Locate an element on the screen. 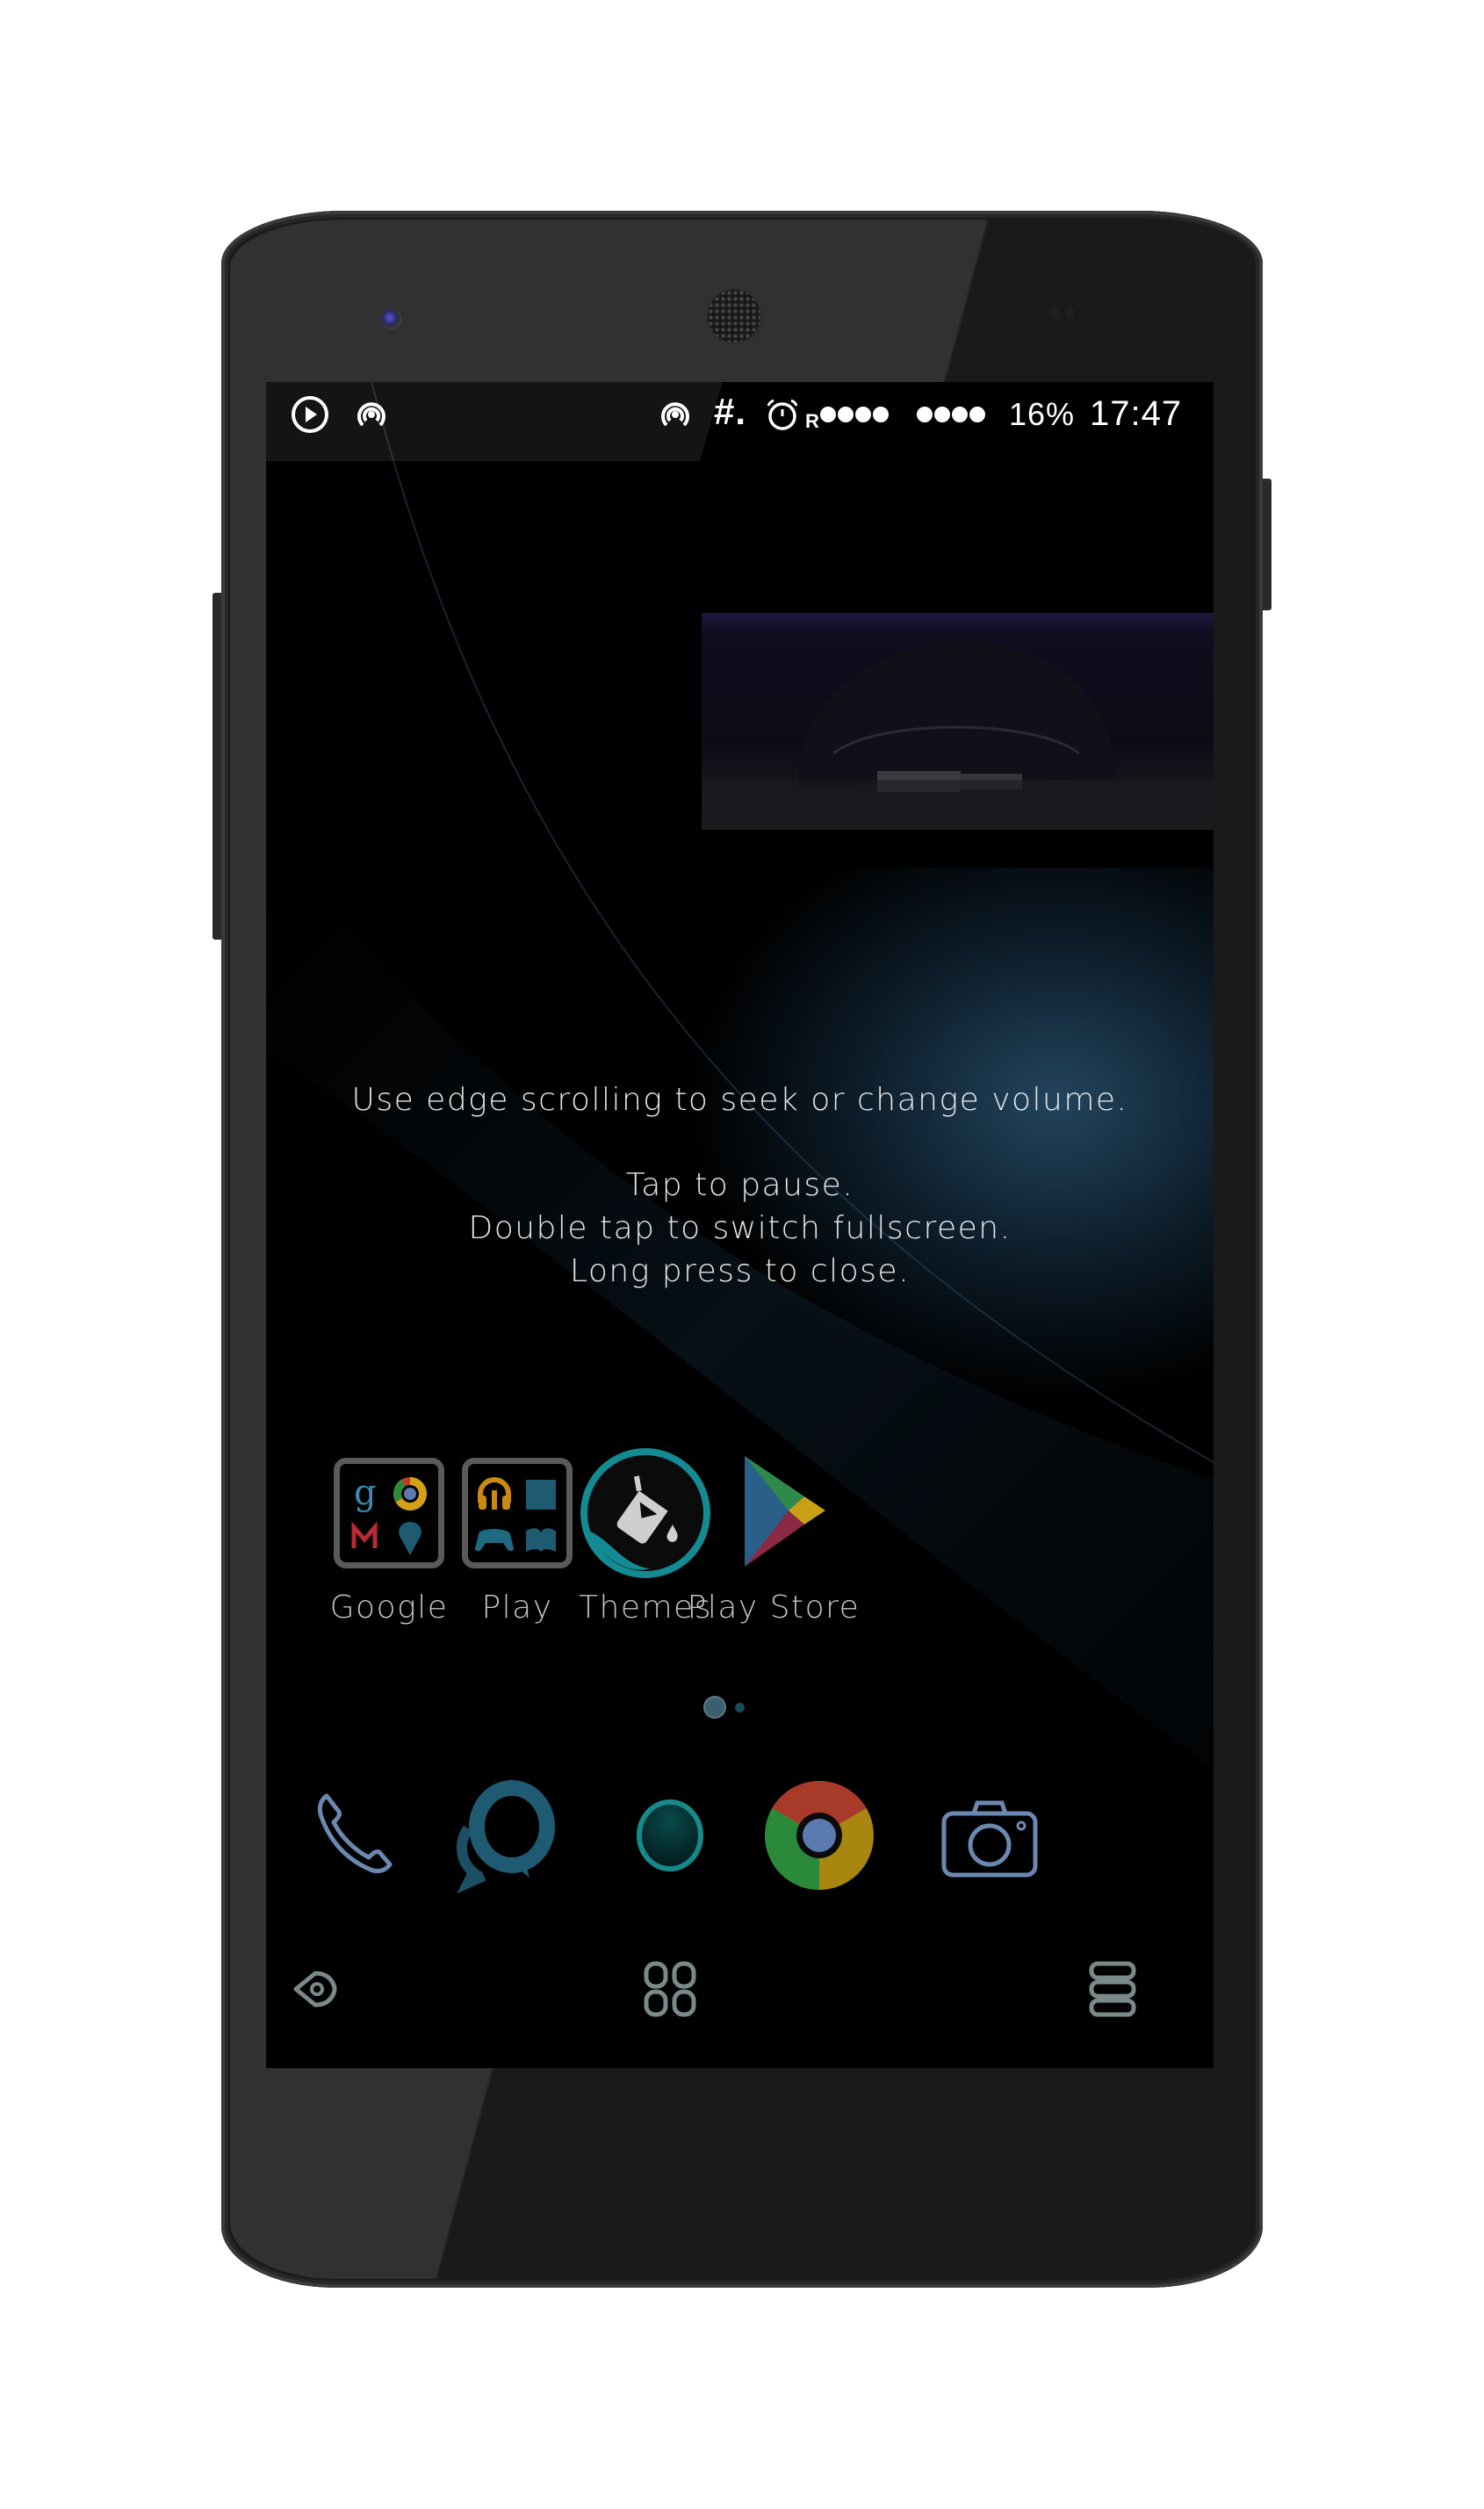  home-grid-icon is located at coordinates (670, 1989).